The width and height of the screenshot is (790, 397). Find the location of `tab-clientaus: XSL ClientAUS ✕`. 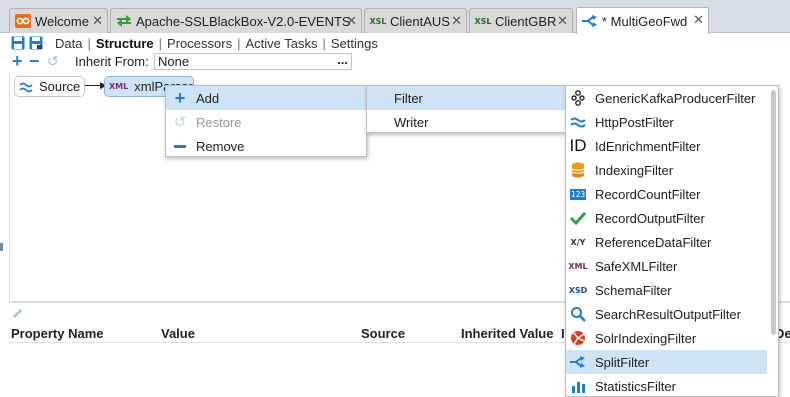

tab-clientaus: XSL ClientAUS ✕ is located at coordinates (415, 20).